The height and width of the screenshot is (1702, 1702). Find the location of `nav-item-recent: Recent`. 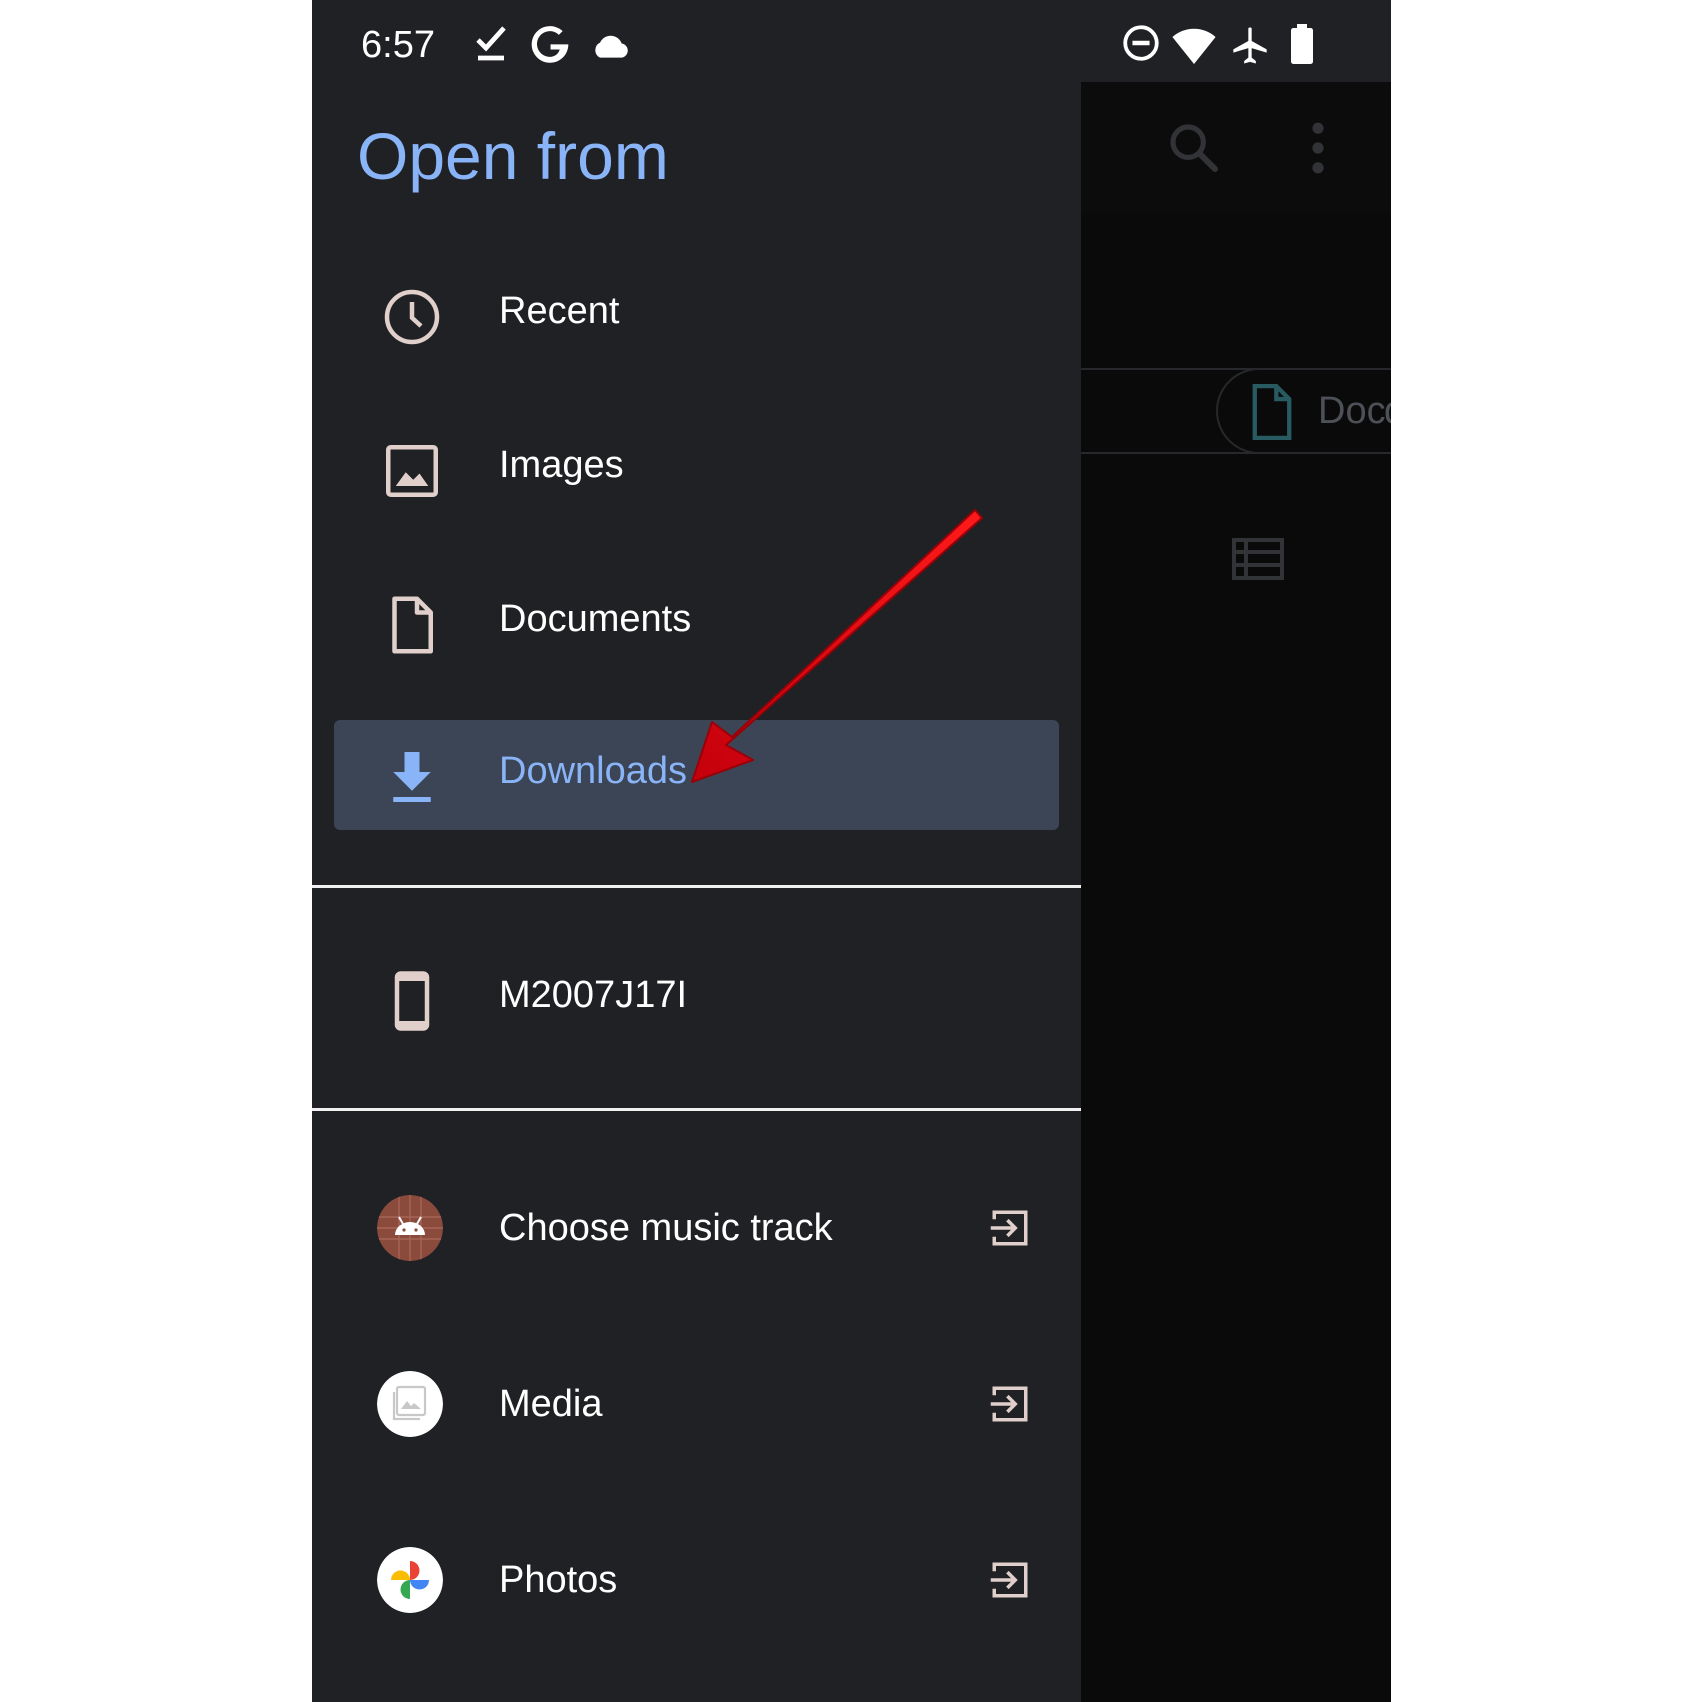

nav-item-recent: Recent is located at coordinates (696, 315).